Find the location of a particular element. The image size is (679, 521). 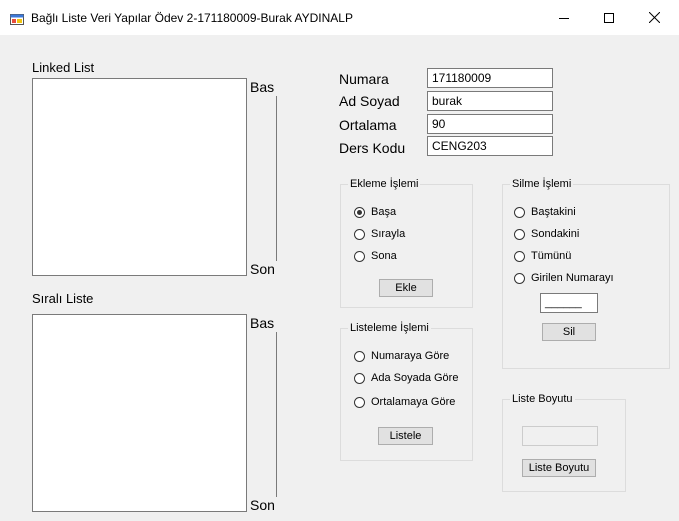

radio-ortalamaya-gore-circle is located at coordinates (359, 402).